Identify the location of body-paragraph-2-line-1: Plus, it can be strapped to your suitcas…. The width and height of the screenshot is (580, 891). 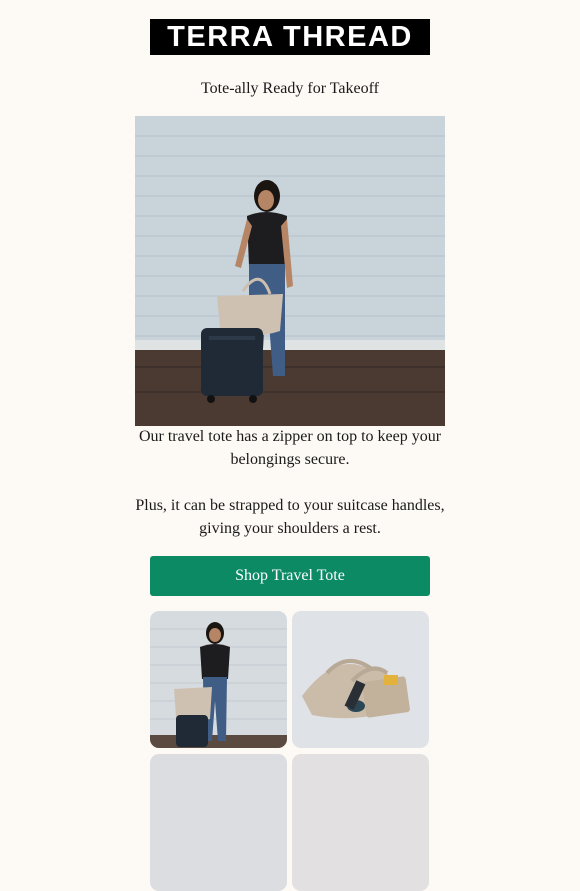
(290, 505).